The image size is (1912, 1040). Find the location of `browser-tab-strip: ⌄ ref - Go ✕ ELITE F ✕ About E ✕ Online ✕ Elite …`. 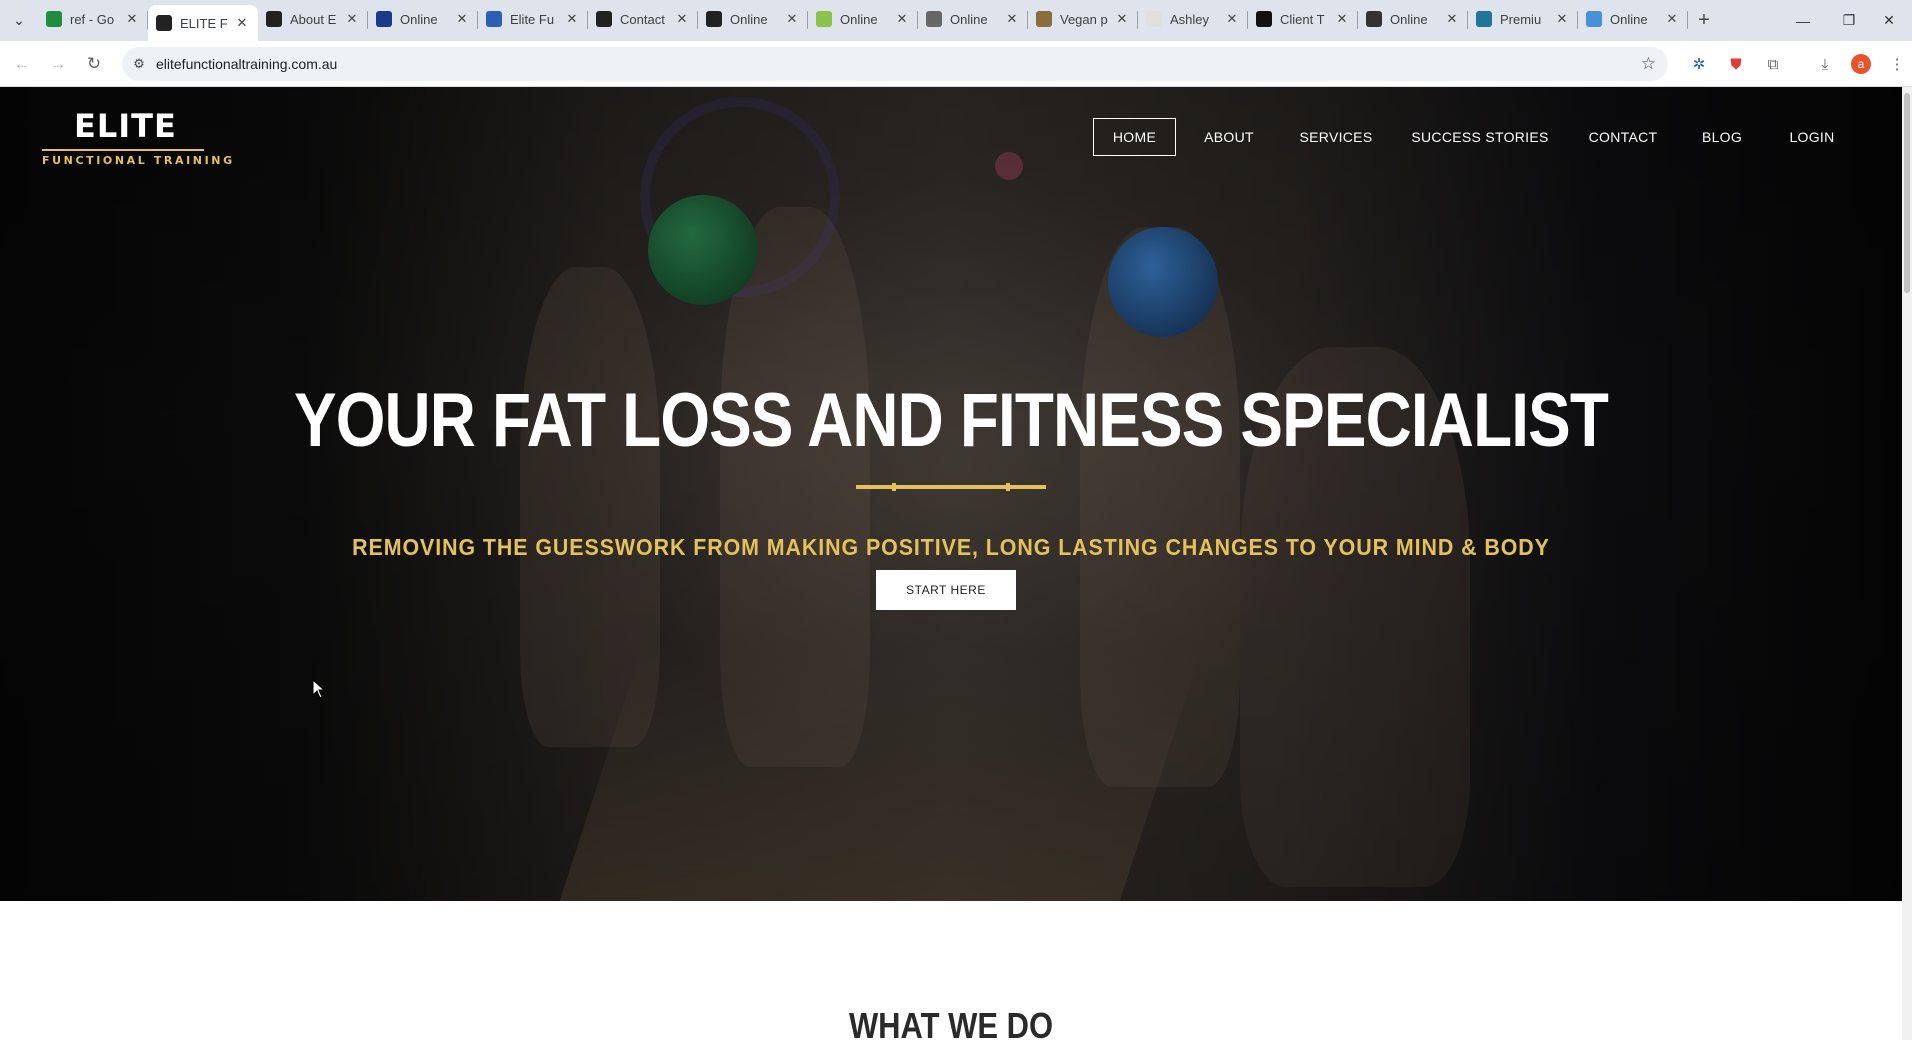

browser-tab-strip: ⌄ ref - Go ✕ ELITE F ✕ About E ✕ Online ✕ Elite … is located at coordinates (956, 20).